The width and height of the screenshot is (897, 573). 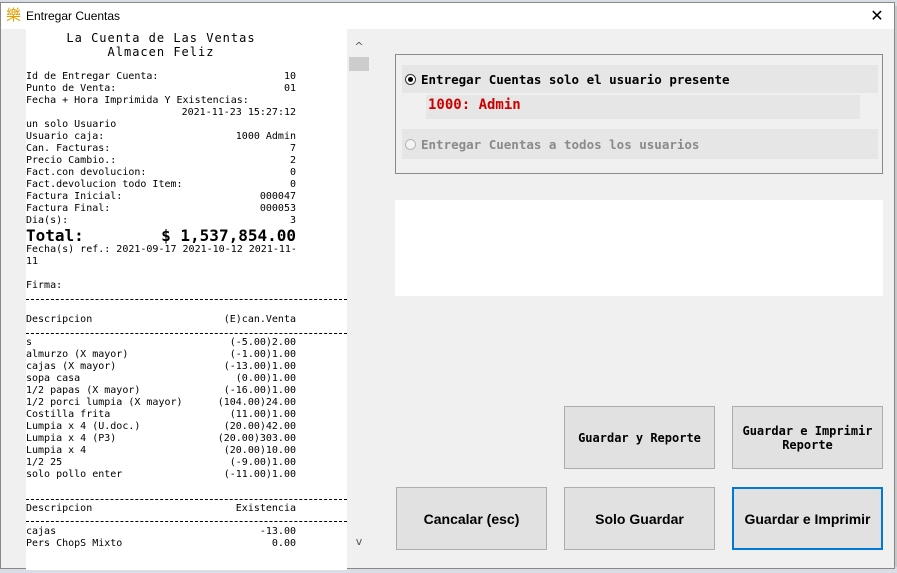 What do you see at coordinates (83, 390) in the screenshot?
I see `sales-item-desc: 1/2 papas (X mayor)` at bounding box center [83, 390].